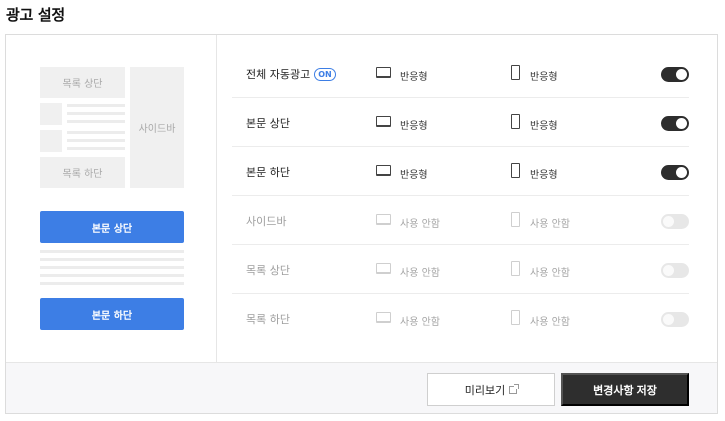 Image resolution: width=725 pixels, height=421 pixels. Describe the element at coordinates (625, 389) in the screenshot. I see `save-changes-button: 변경사항 저장` at that location.